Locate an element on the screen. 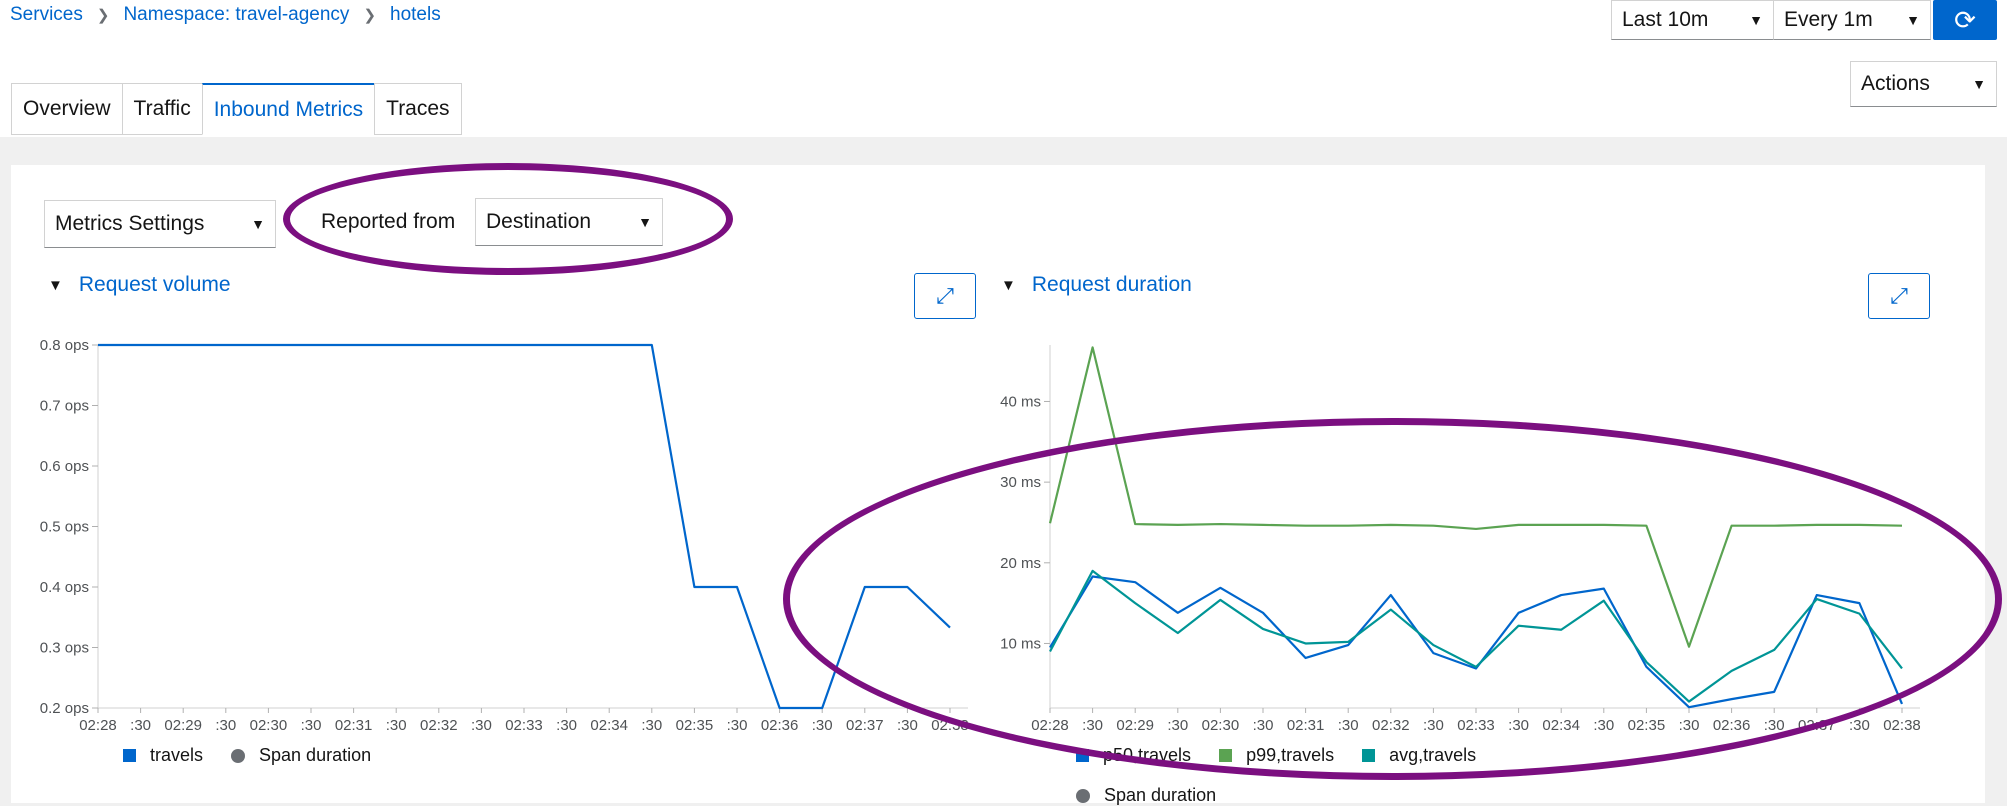 This screenshot has height=806, width=2007. expand-request-duration-button: ⤢ is located at coordinates (1899, 296).